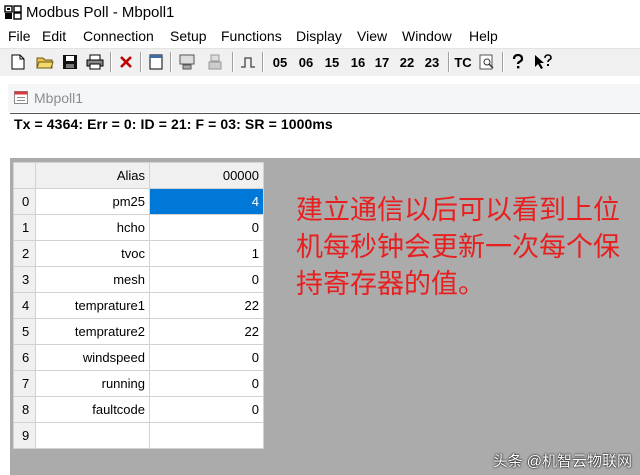 The height and width of the screenshot is (475, 640). I want to click on pulse-button, so click(248, 62).